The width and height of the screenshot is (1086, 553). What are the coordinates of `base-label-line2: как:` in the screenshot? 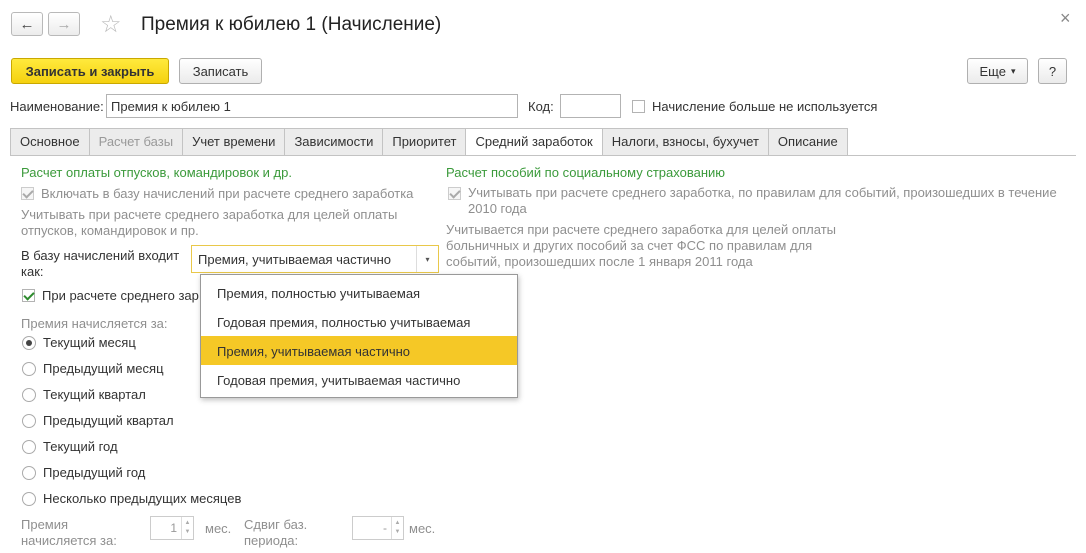 It's located at (32, 271).